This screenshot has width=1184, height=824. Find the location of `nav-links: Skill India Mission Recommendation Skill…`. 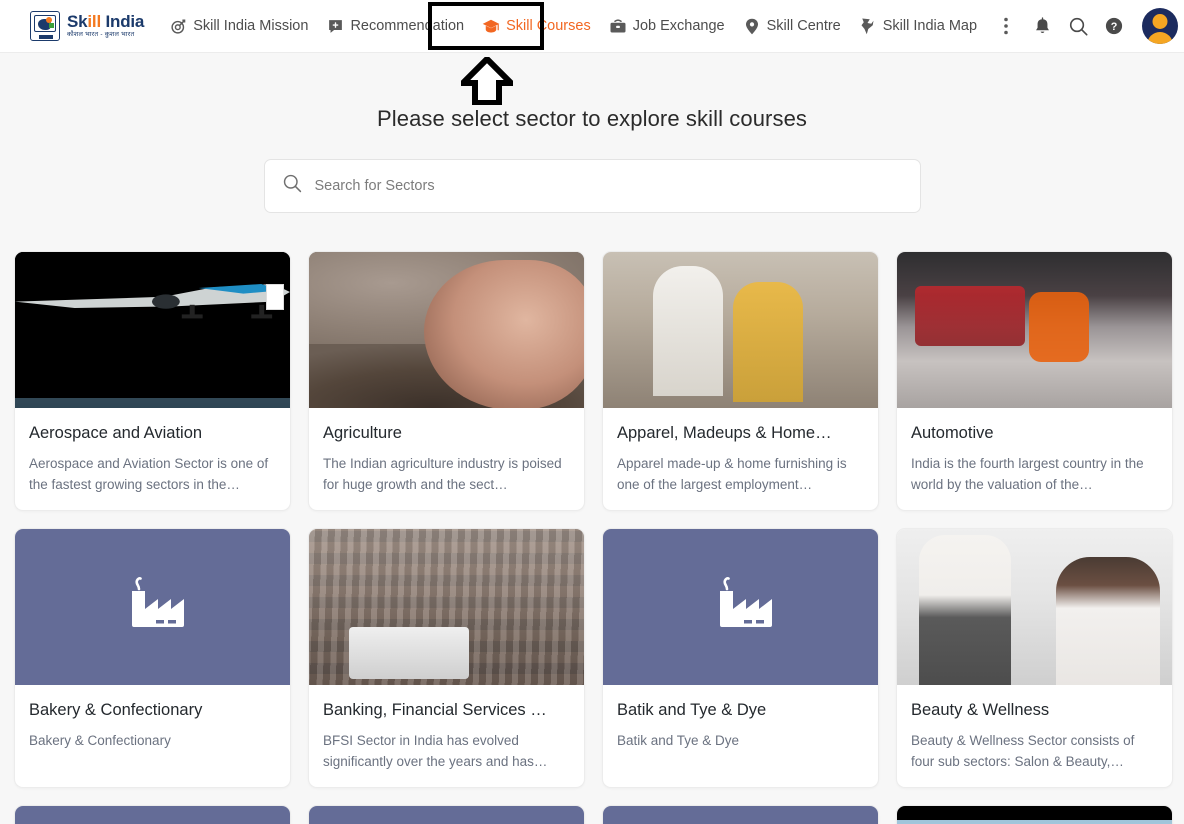

nav-links: Skill India Mission Recommendation Skill… is located at coordinates (591, 26).